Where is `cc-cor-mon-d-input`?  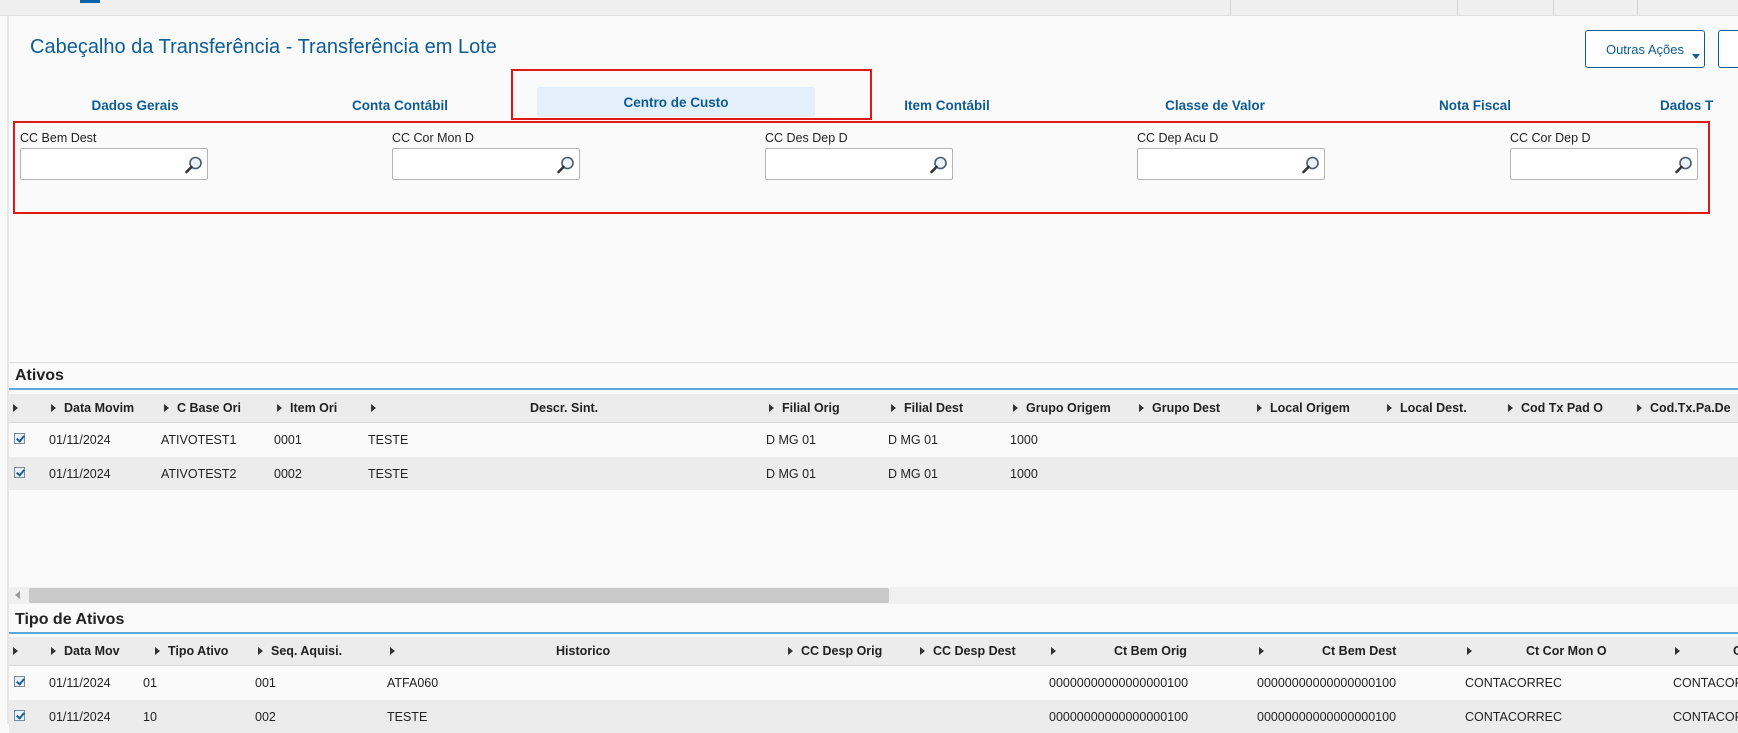
cc-cor-mon-d-input is located at coordinates (474, 164).